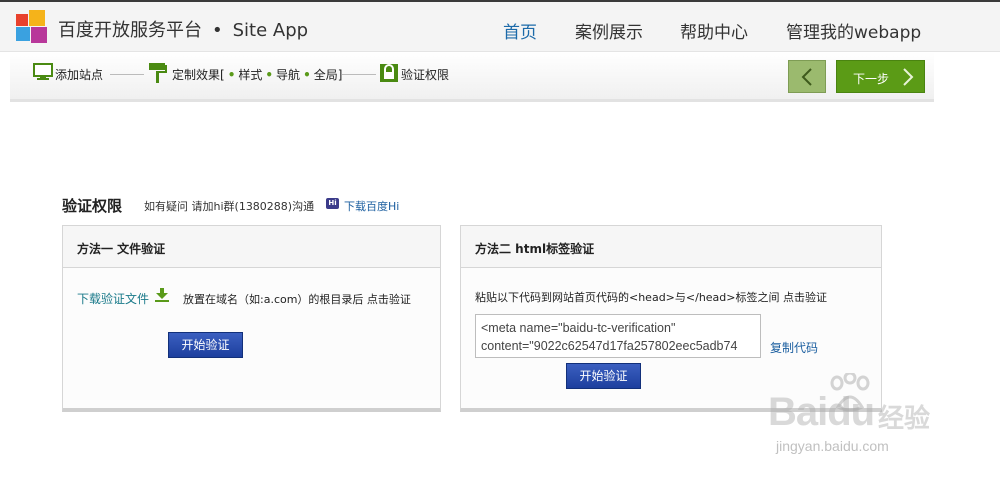 This screenshot has width=1000, height=481. What do you see at coordinates (853, 30) in the screenshot?
I see `nav-manage-webapp: 管理我的webapp` at bounding box center [853, 30].